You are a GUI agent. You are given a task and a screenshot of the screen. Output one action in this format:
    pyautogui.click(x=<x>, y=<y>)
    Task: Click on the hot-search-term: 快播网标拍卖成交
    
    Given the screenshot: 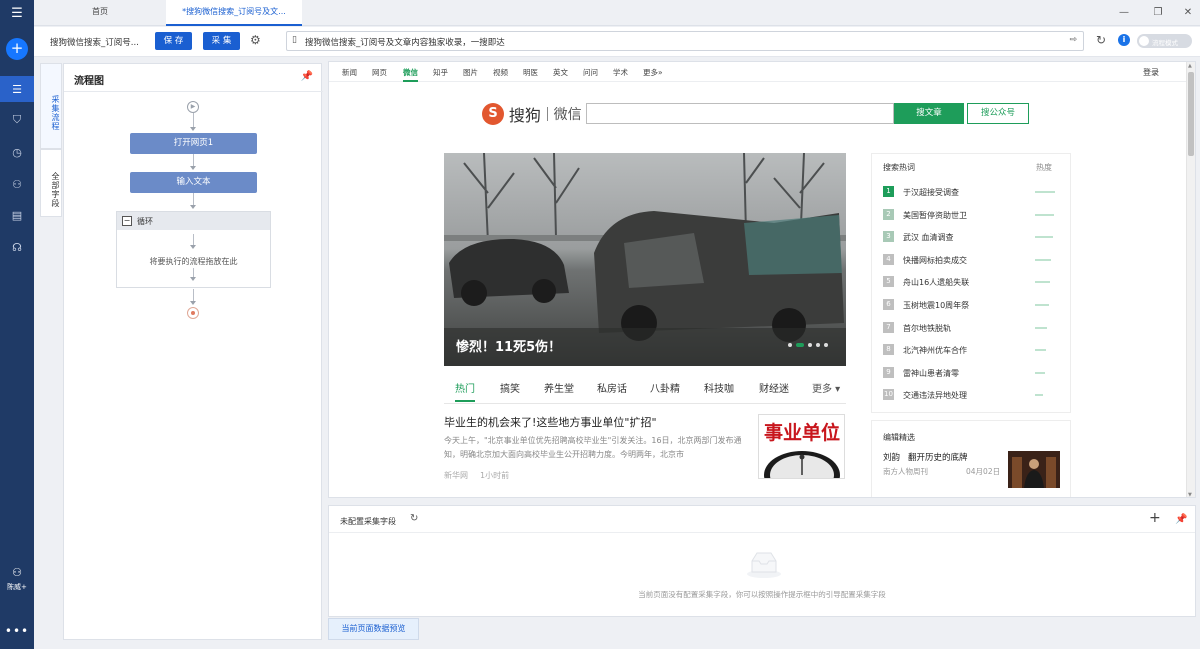 What is the action you would take?
    pyautogui.click(x=935, y=260)
    